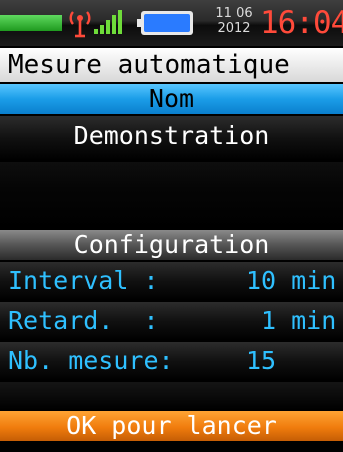 This screenshot has height=452, width=343. I want to click on battery-icon, so click(165, 23).